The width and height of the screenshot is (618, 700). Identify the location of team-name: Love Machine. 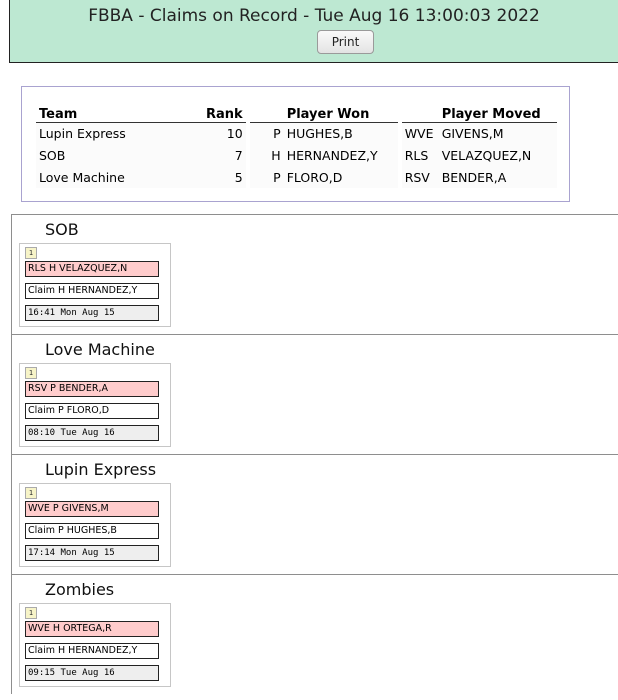
(100, 349).